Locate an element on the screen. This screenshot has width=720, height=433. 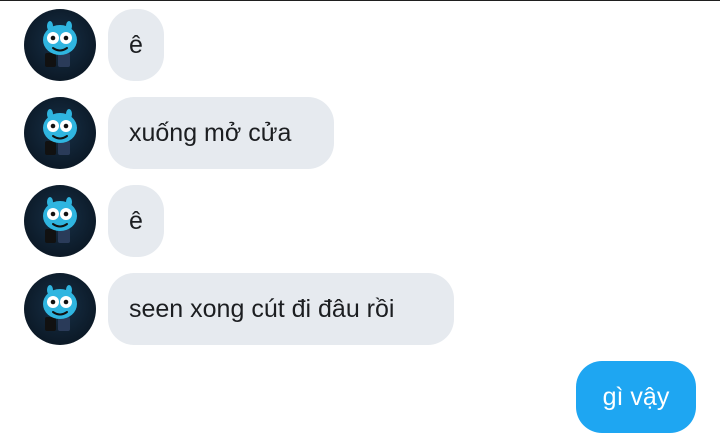
incoming-message-bubble: xuống mở cửa is located at coordinates (221, 133).